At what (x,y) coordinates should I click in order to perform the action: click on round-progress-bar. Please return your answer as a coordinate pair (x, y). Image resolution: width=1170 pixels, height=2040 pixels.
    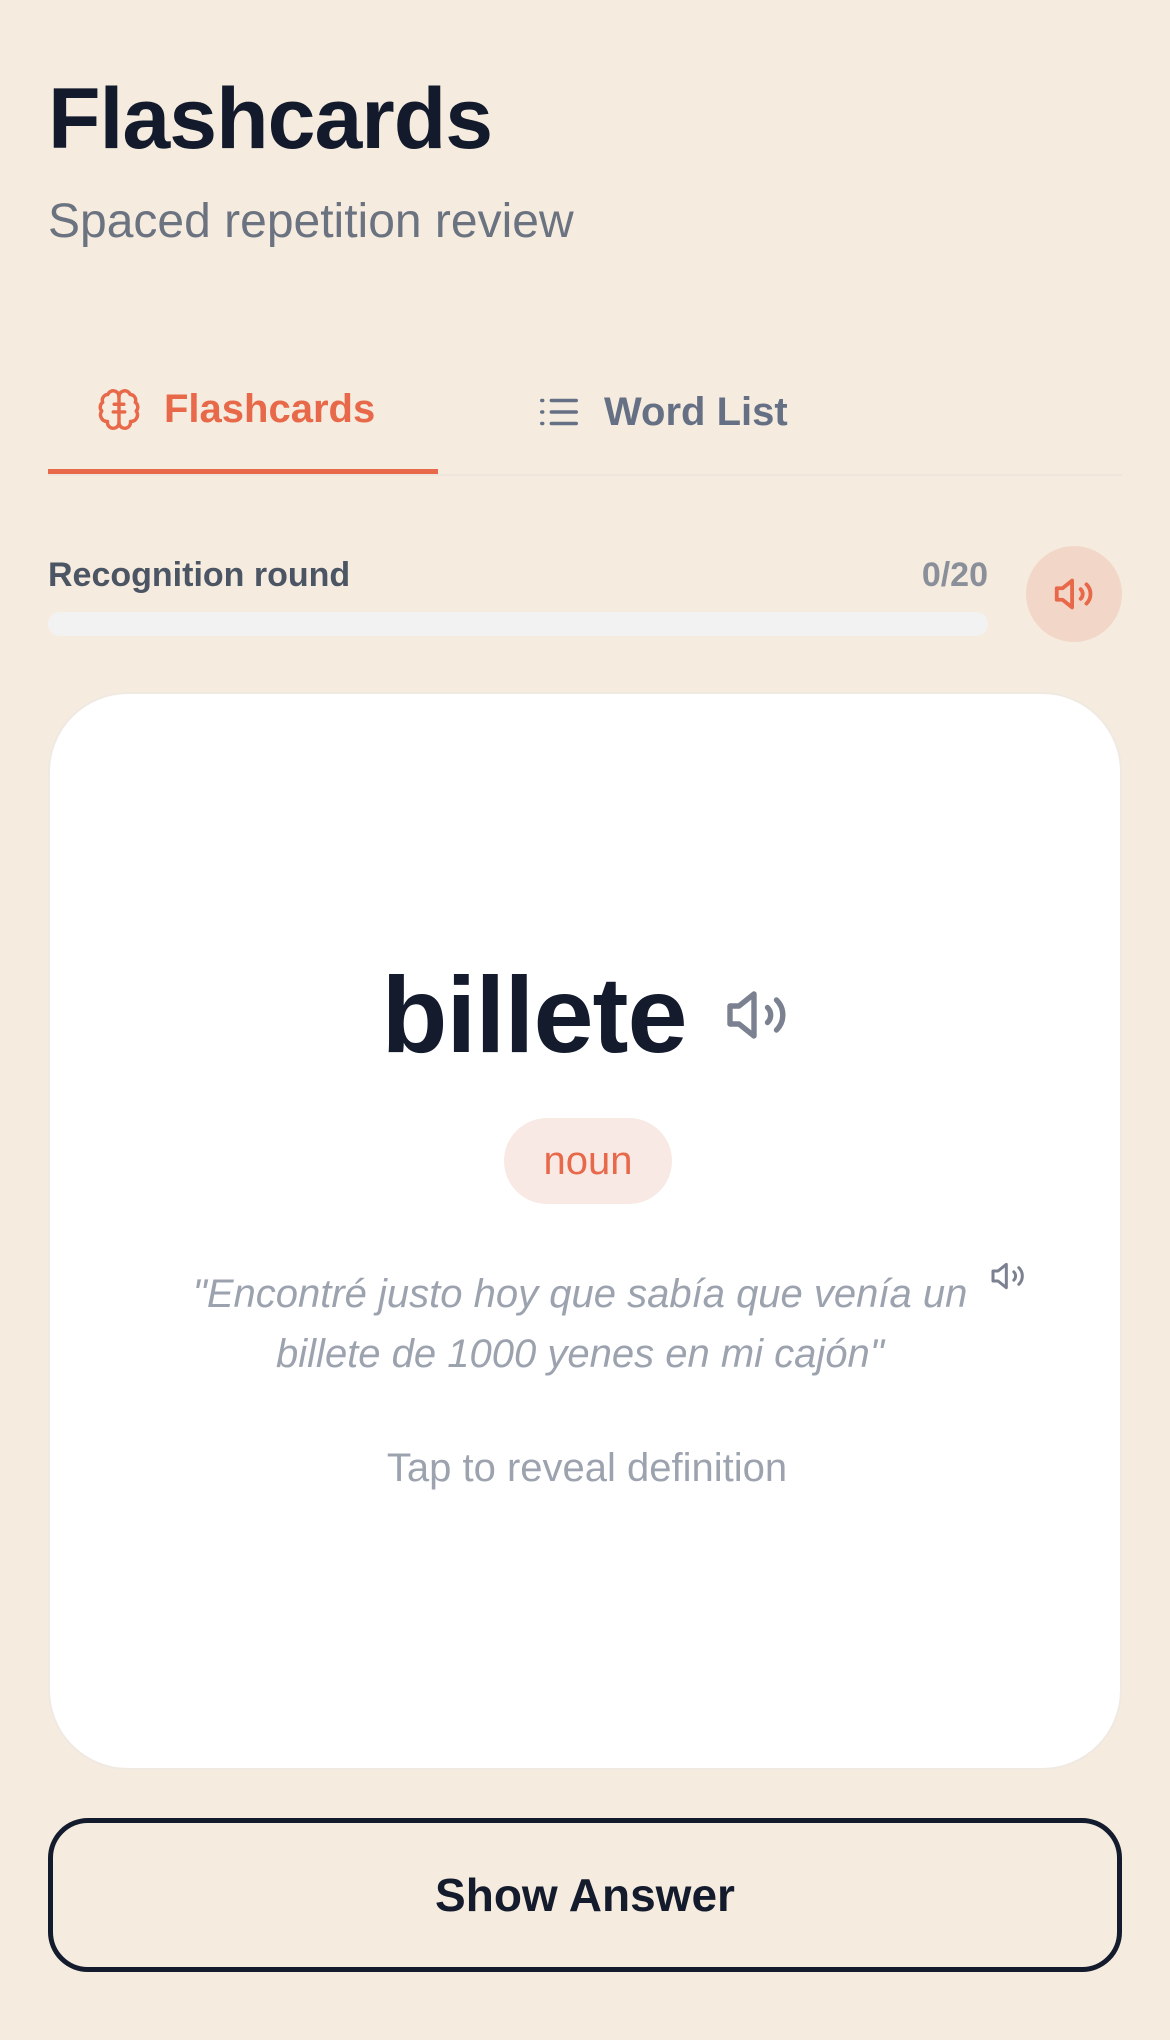
    Looking at the image, I should click on (518, 624).